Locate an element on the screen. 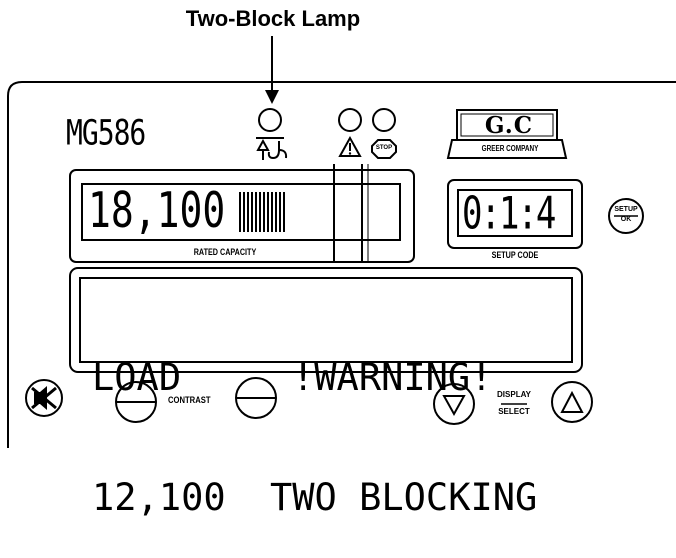 Image resolution: width=676 pixels, height=558 pixels. two-blocking-message: TWO BLOCKING is located at coordinates (404, 497).